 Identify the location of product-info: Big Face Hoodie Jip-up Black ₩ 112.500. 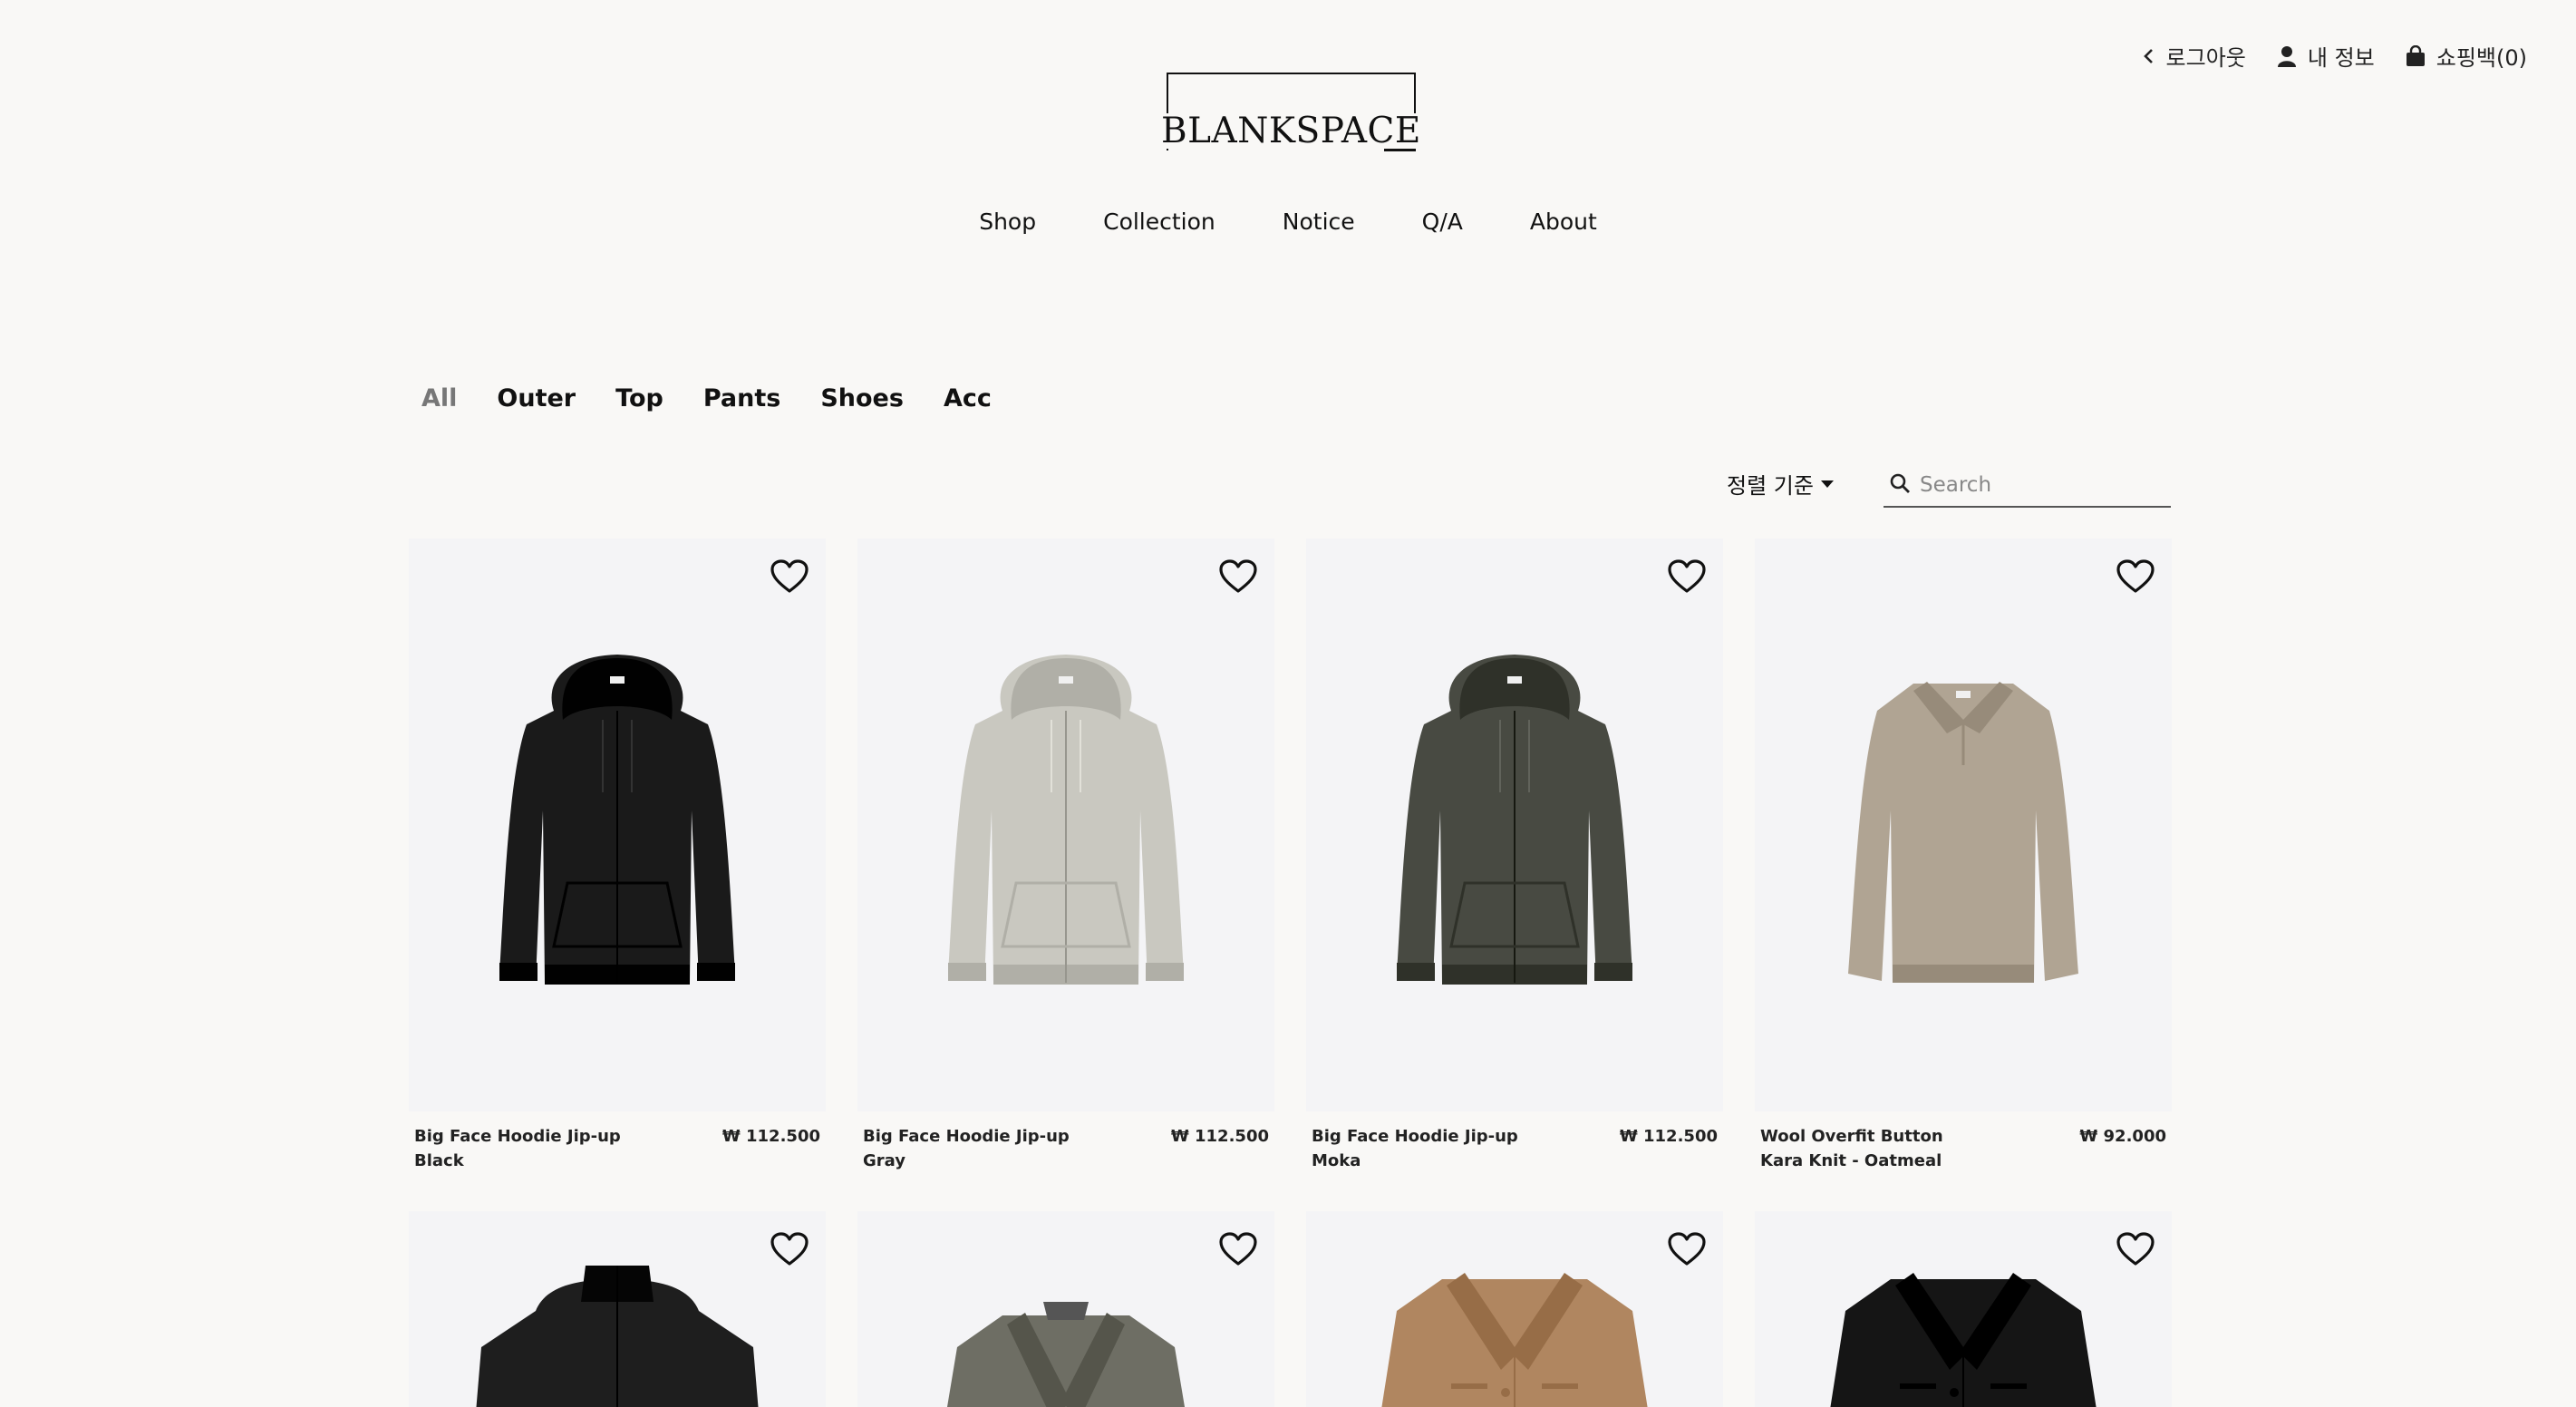
(617, 1142).